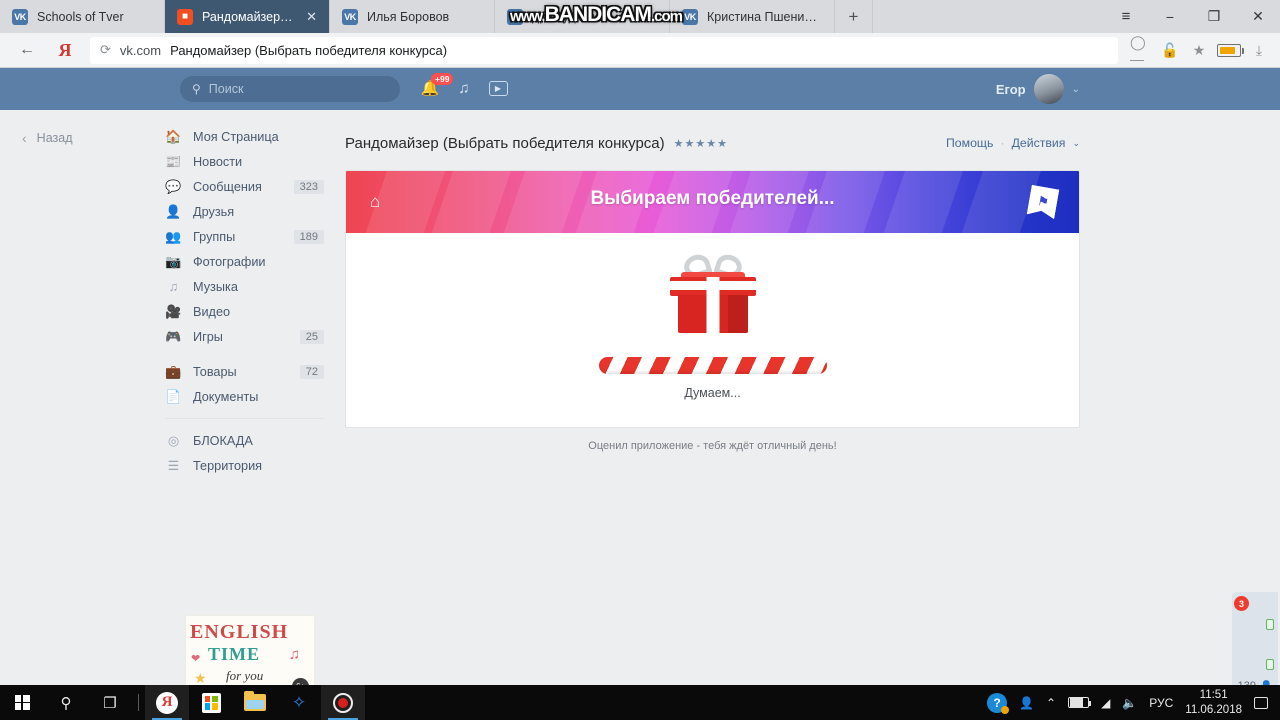 The height and width of the screenshot is (720, 1280). I want to click on chat-avatar-1: 3, so click(1254, 613).